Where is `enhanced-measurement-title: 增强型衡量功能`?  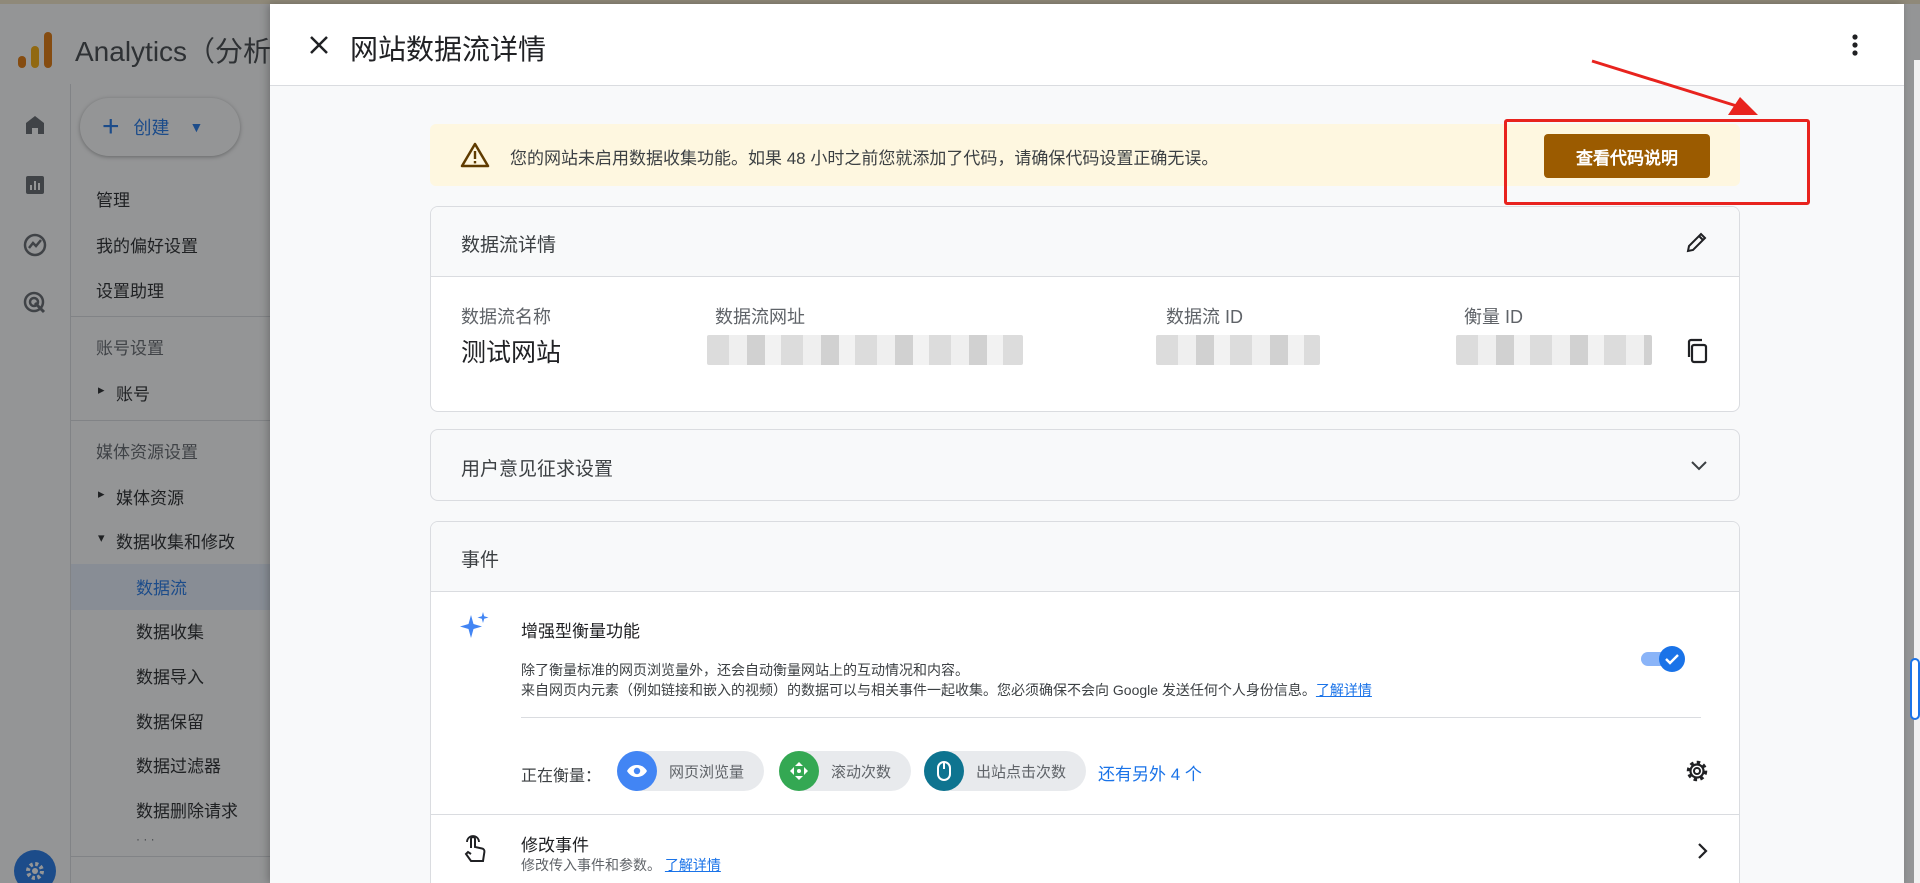 enhanced-measurement-title: 增强型衡量功能 is located at coordinates (580, 631).